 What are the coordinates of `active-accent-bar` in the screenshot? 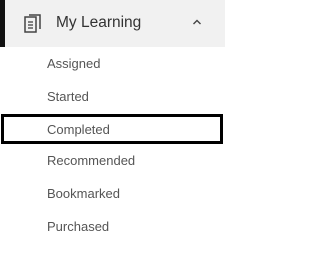 It's located at (2, 23).